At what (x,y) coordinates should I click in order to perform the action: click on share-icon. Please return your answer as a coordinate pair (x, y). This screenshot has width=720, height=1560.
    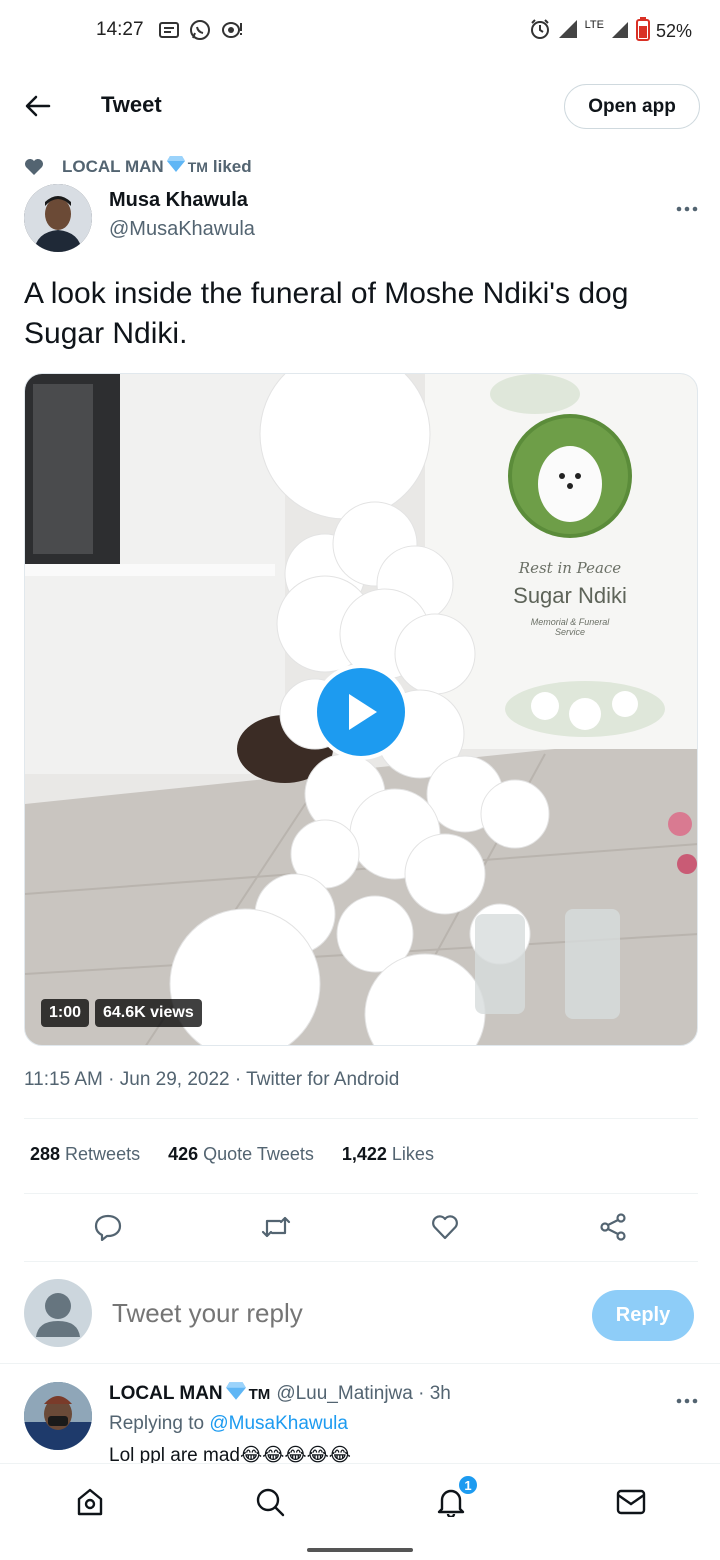
    Looking at the image, I should click on (613, 1227).